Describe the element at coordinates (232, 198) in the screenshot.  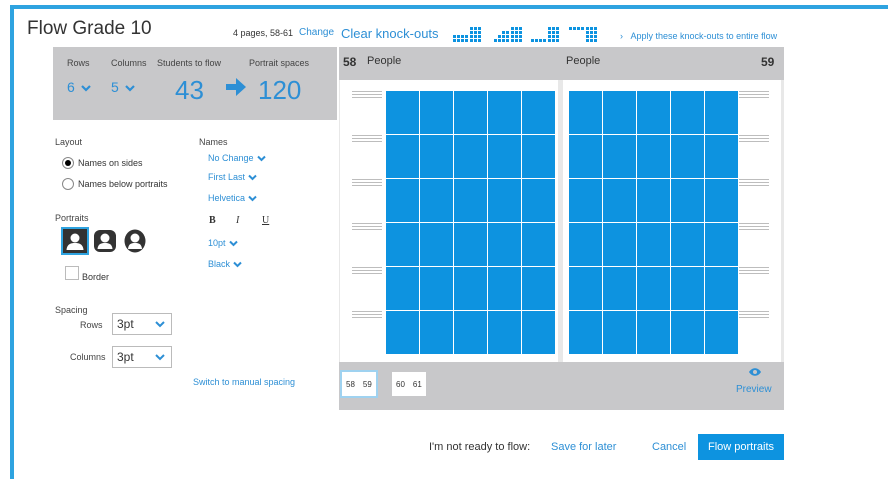
I see `font-select: Helvetica` at that location.